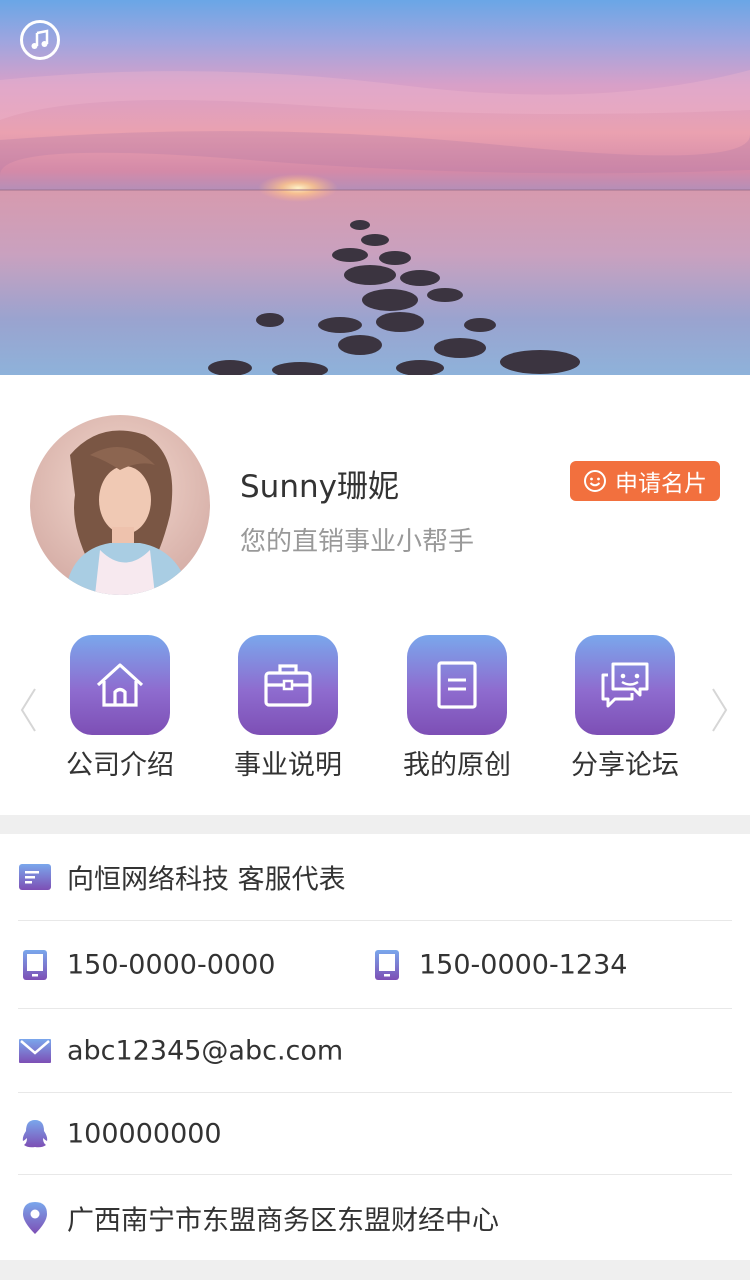 The image size is (750, 1280). I want to click on email-text: abc12345@abc.com, so click(205, 1050).